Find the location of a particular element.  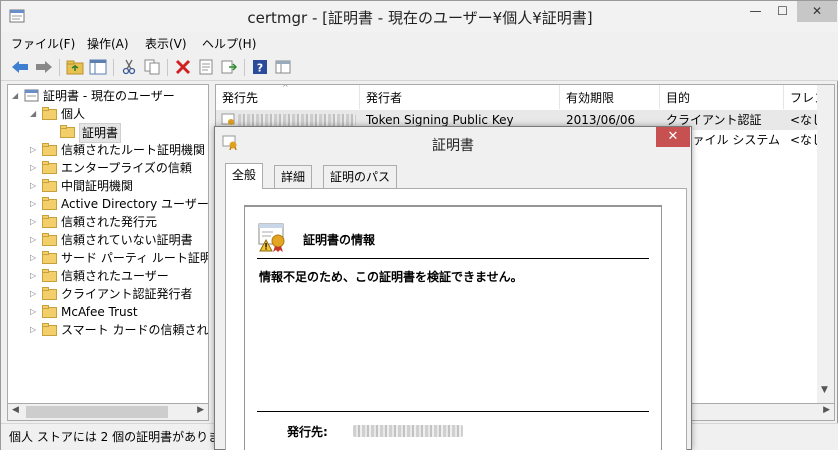

show-hide-tree-icon is located at coordinates (98, 67).